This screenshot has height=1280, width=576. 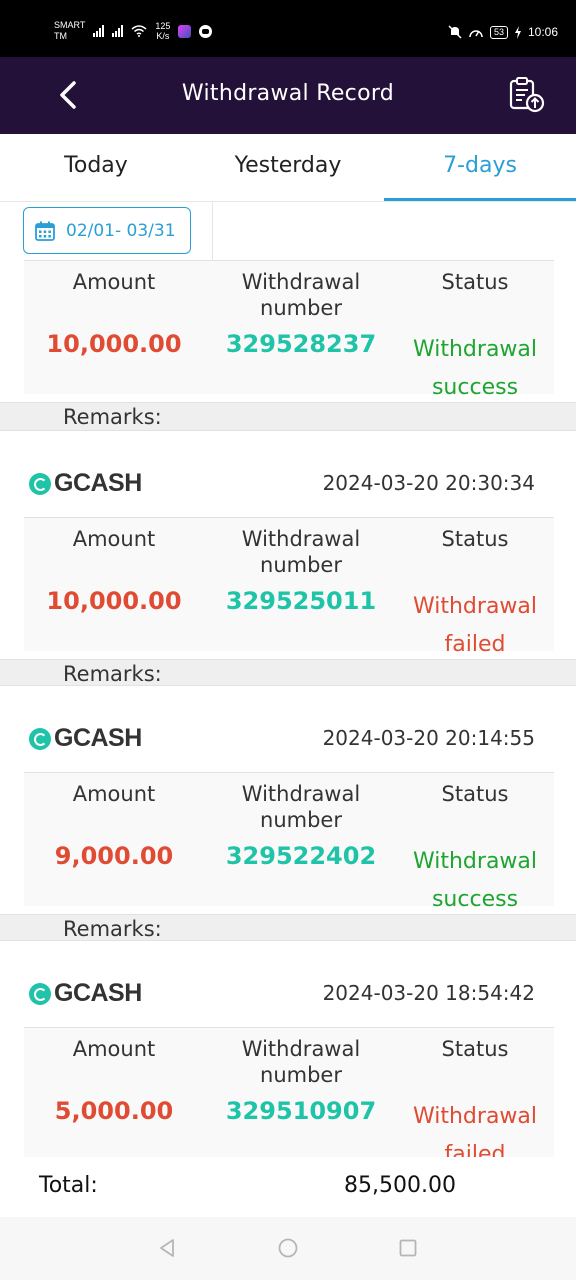 What do you see at coordinates (428, 483) in the screenshot?
I see `record-datetime: 2024-03-20 20:30:34` at bounding box center [428, 483].